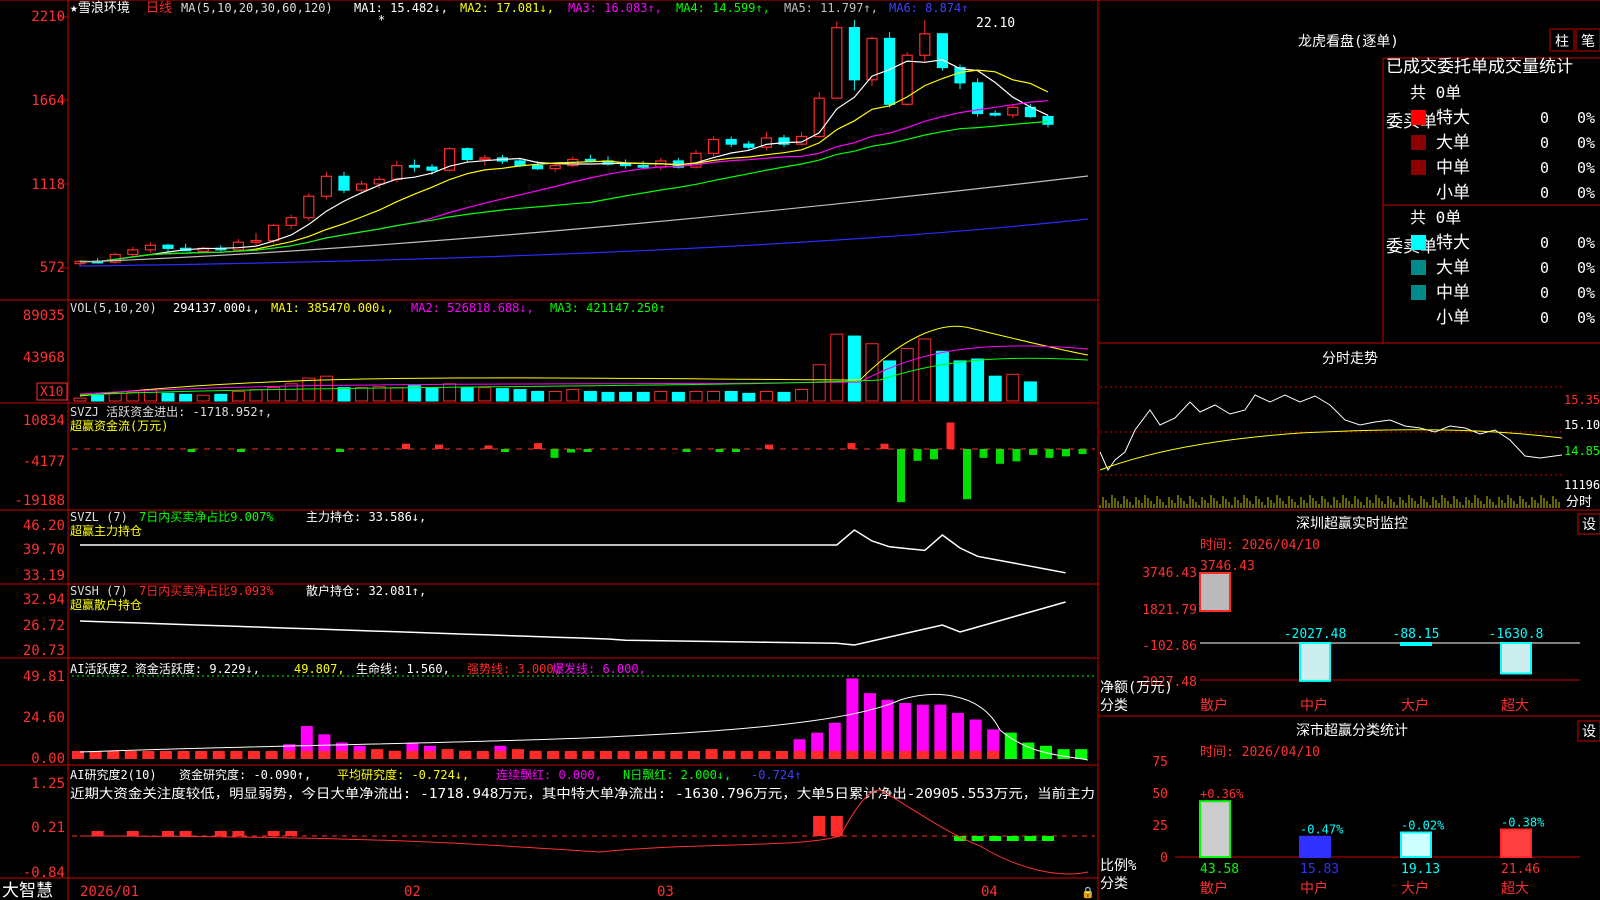 Image resolution: width=1600 pixels, height=900 pixels. I want to click on buy-row-count: 0, so click(1544, 118).